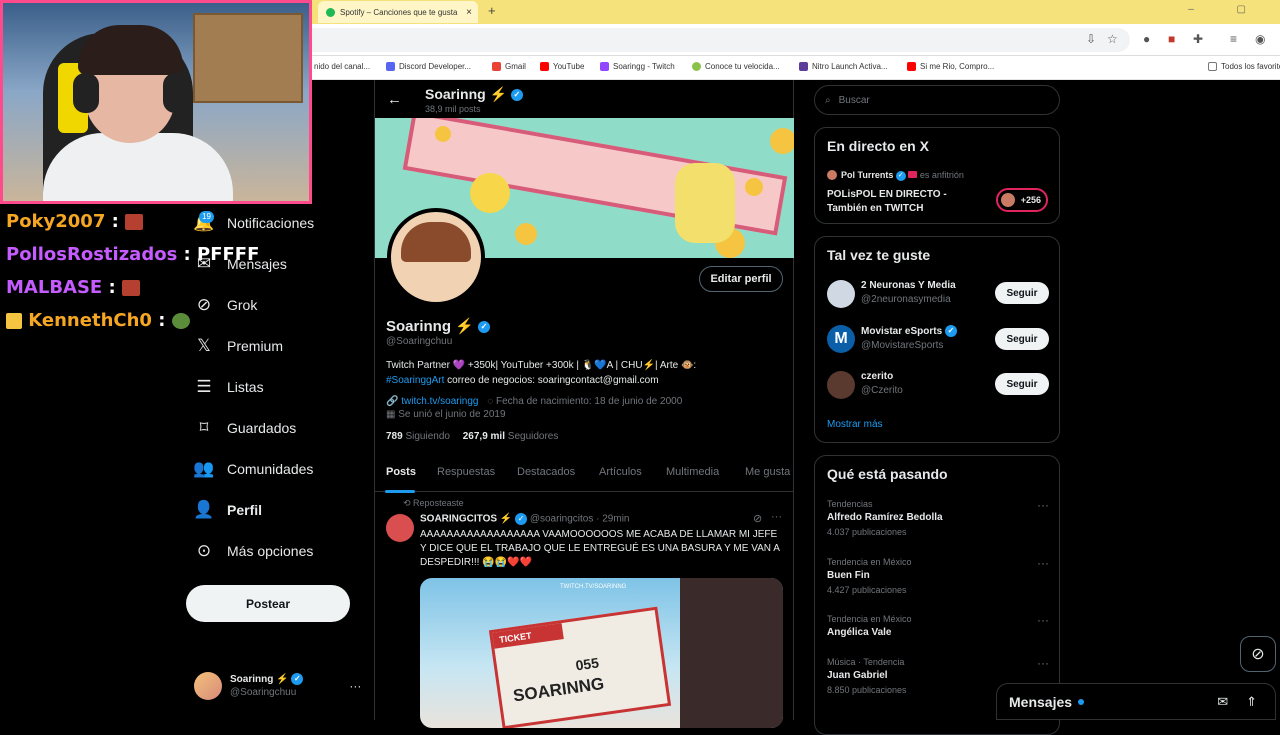 This screenshot has height=735, width=1280. Describe the element at coordinates (692, 472) in the screenshot. I see `tab-media: Multimedia` at that location.